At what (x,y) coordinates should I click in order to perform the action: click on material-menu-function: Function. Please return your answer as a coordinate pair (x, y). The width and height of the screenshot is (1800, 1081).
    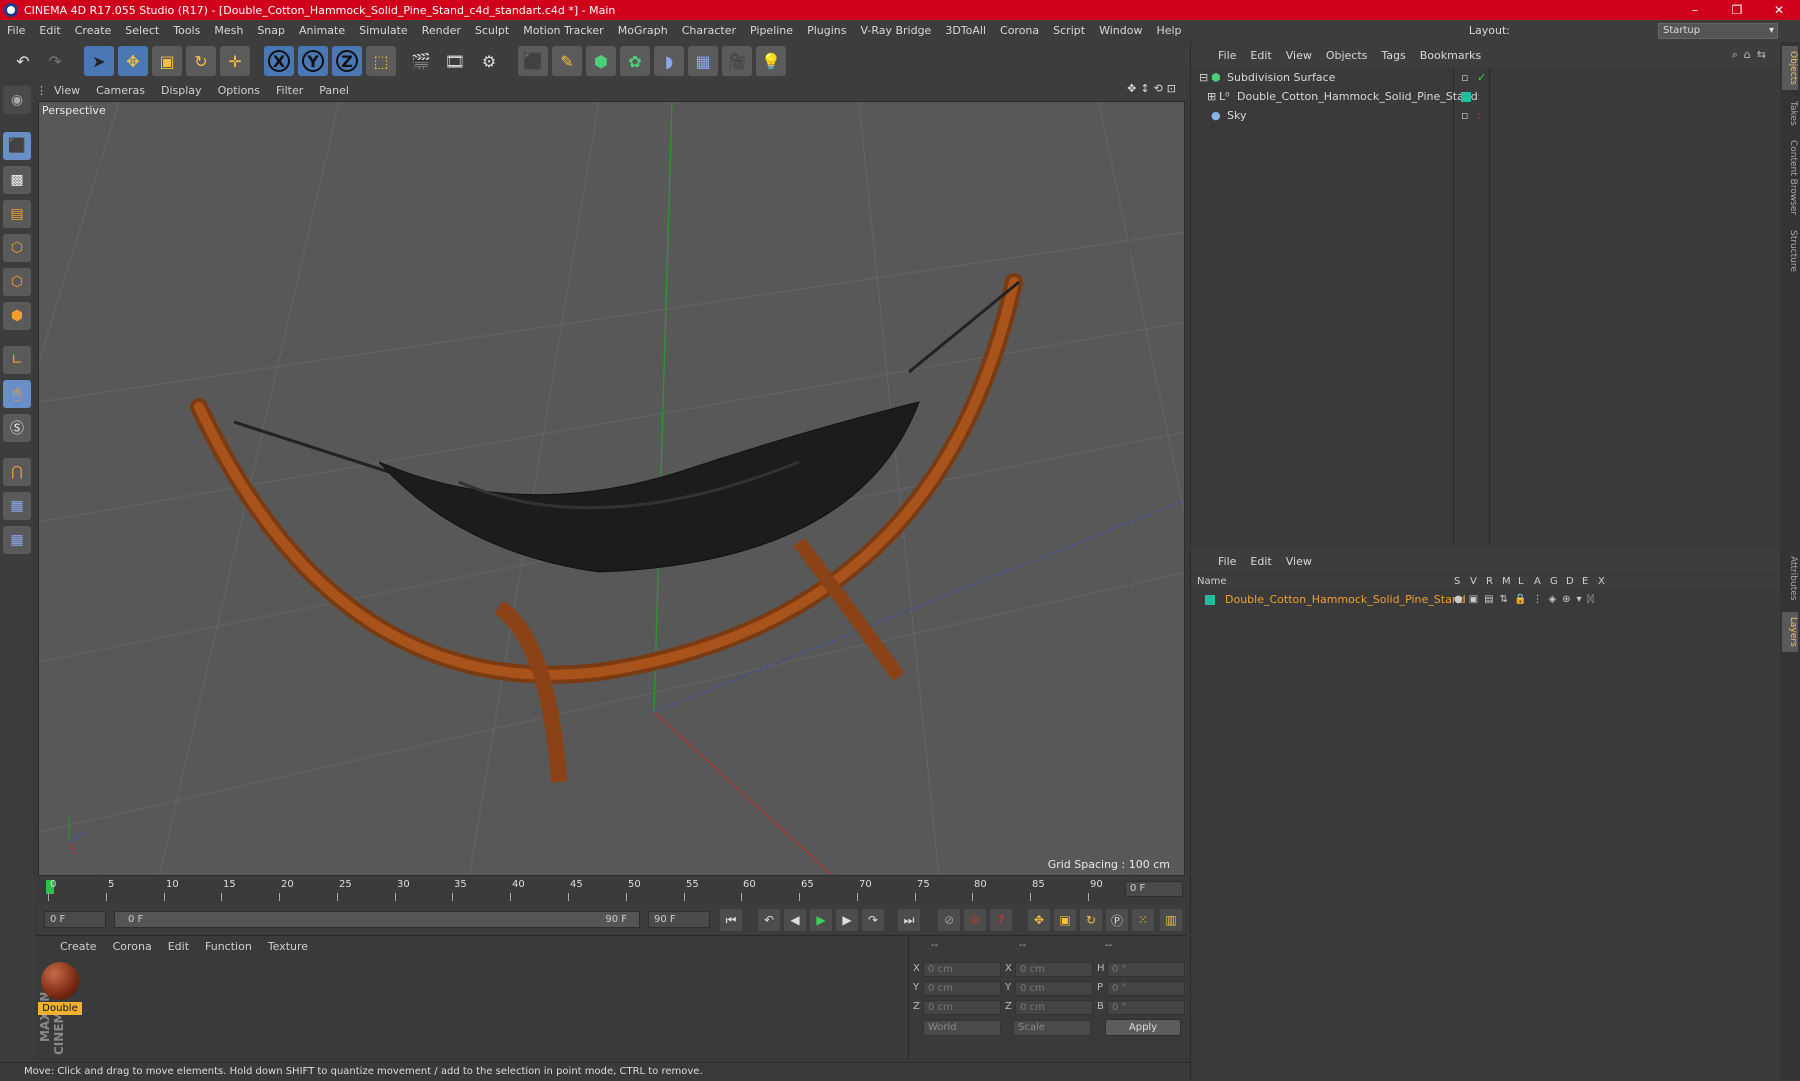
    Looking at the image, I should click on (228, 946).